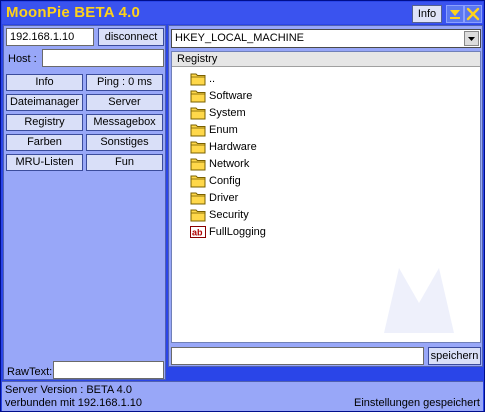 This screenshot has height=412, width=485. What do you see at coordinates (297, 356) in the screenshot?
I see `registry-value-input` at bounding box center [297, 356].